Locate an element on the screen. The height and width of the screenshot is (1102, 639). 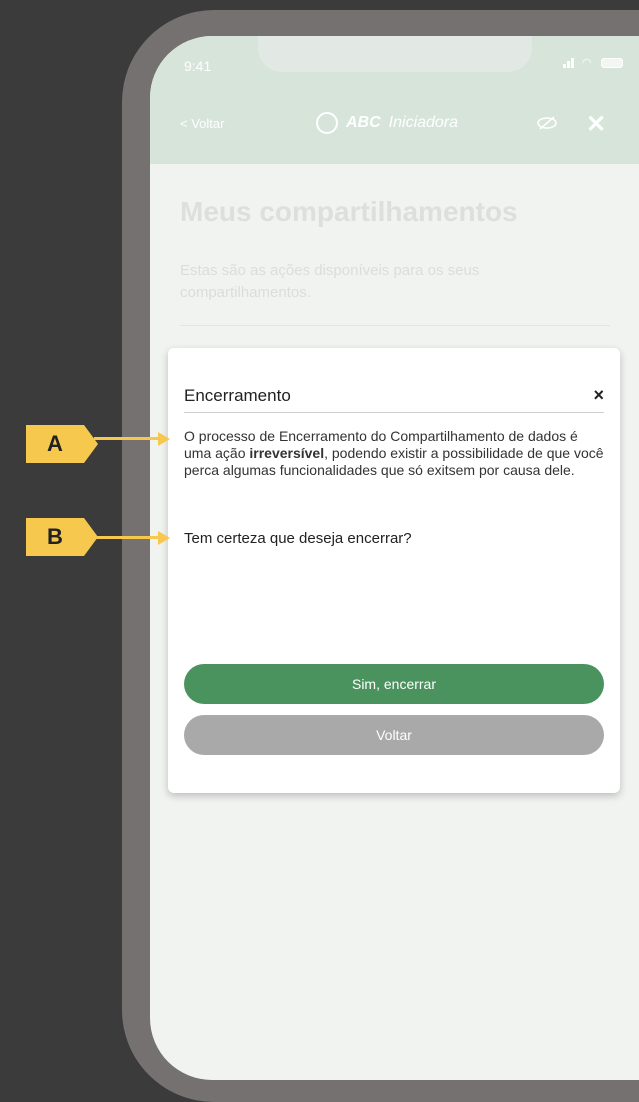
confirm-closure-button: Sim, encerrar is located at coordinates (394, 684).